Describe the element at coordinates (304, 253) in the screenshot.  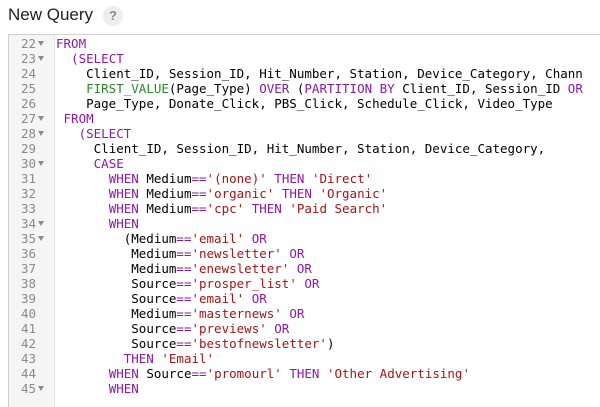
I see `code-line: 36 Medium=='newsletter' OR` at that location.